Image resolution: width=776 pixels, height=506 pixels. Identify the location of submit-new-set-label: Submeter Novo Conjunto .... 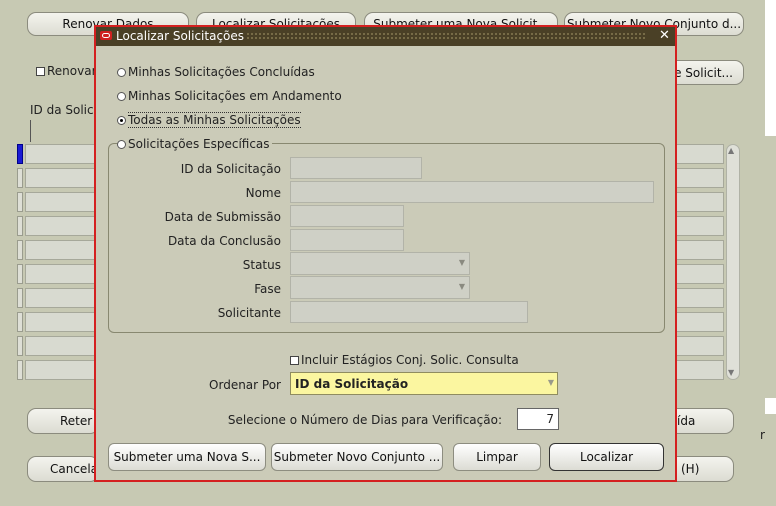
(357, 457).